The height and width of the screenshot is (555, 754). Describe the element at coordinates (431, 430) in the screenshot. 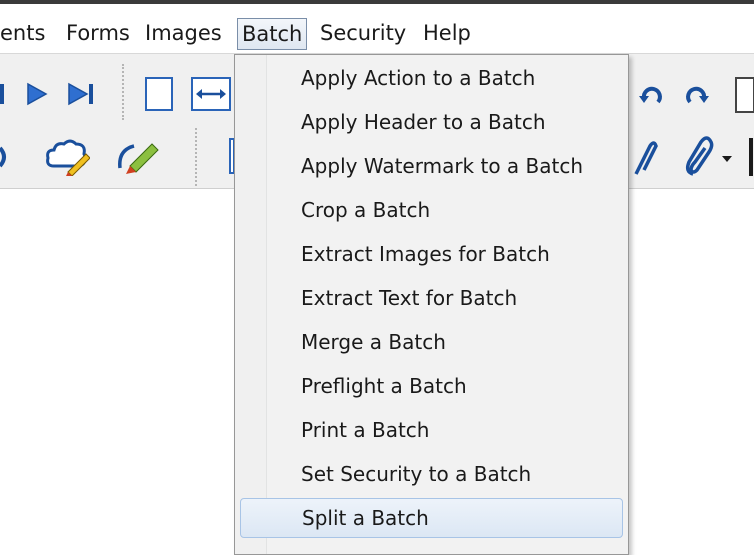

I see `menu-item-print: Print a Batch` at that location.